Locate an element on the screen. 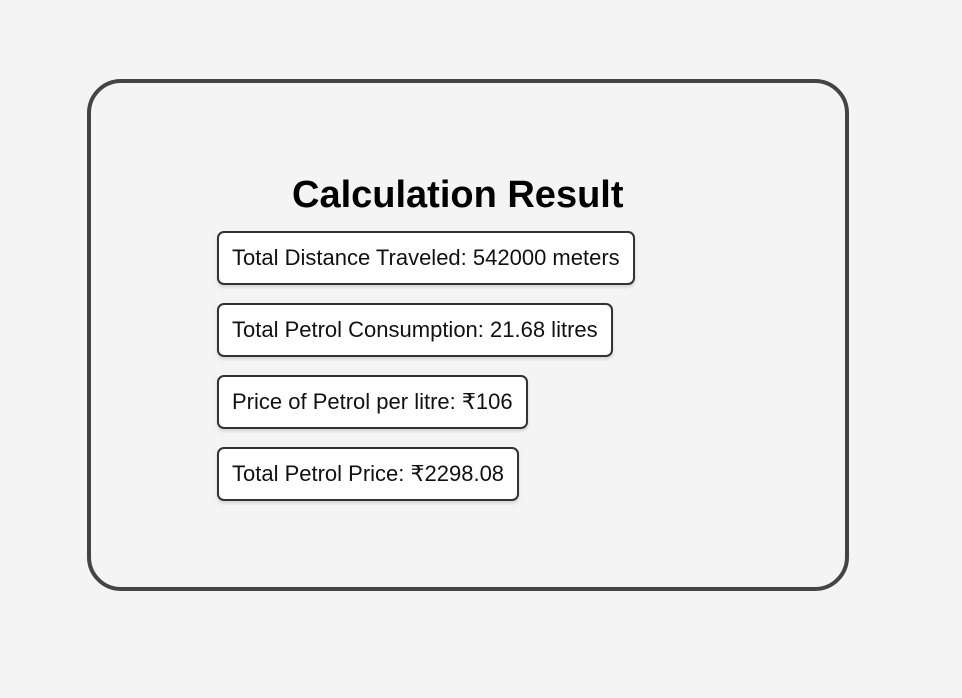  total-petrol-price-result: Total Petrol Price: ₹2298.08 is located at coordinates (368, 474).